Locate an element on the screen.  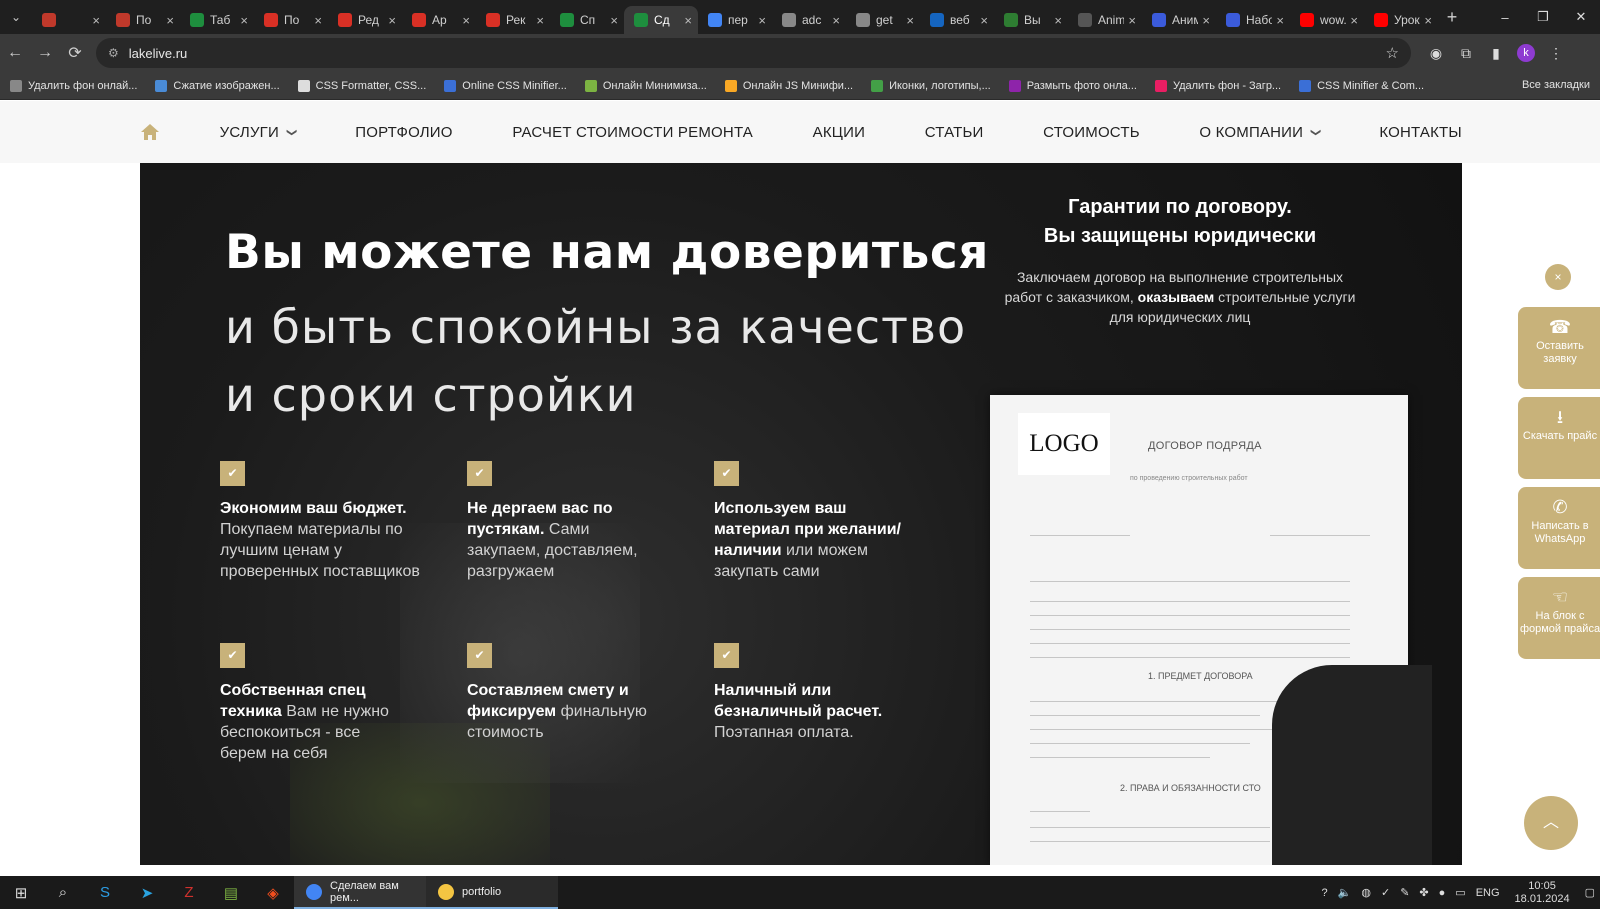
nav-item: УСЛУГИ ❯ is located at coordinates (258, 132).